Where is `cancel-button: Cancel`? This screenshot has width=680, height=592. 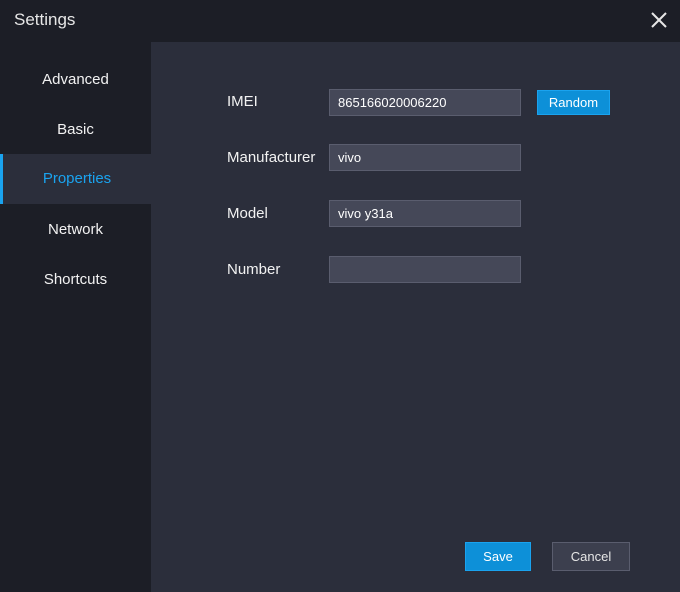
cancel-button: Cancel is located at coordinates (591, 556).